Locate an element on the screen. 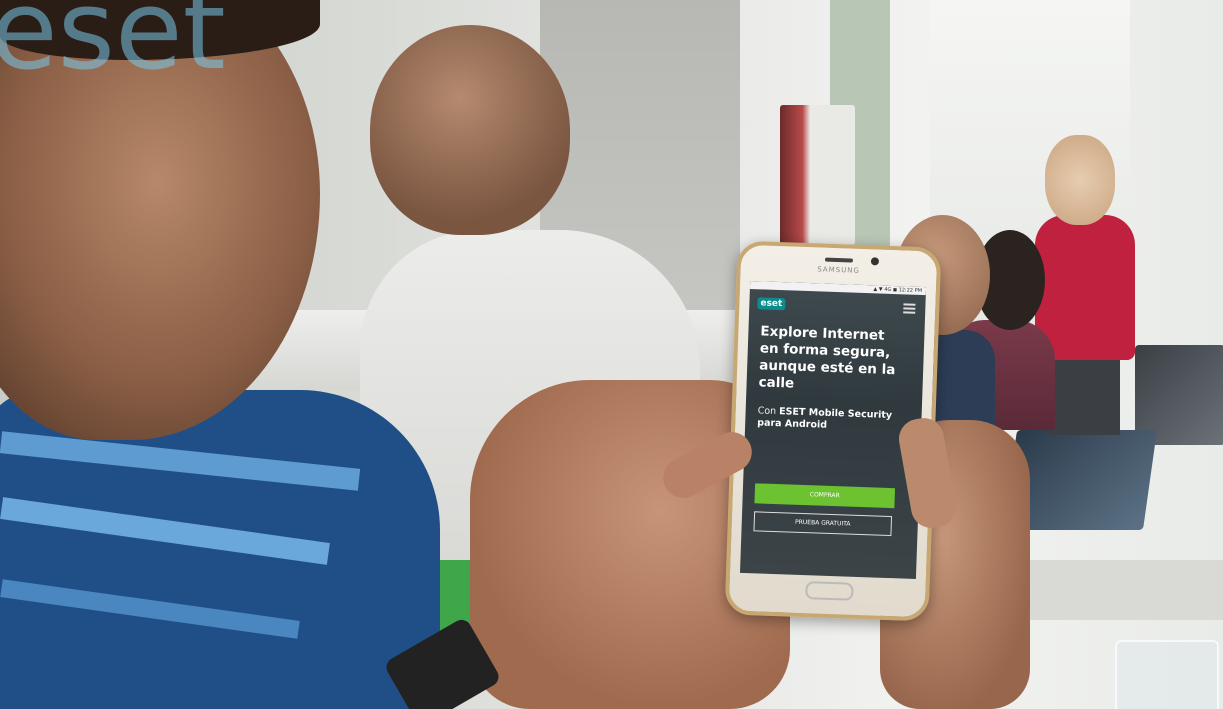 The image size is (1223, 709). eset-logo: eset is located at coordinates (771, 304).